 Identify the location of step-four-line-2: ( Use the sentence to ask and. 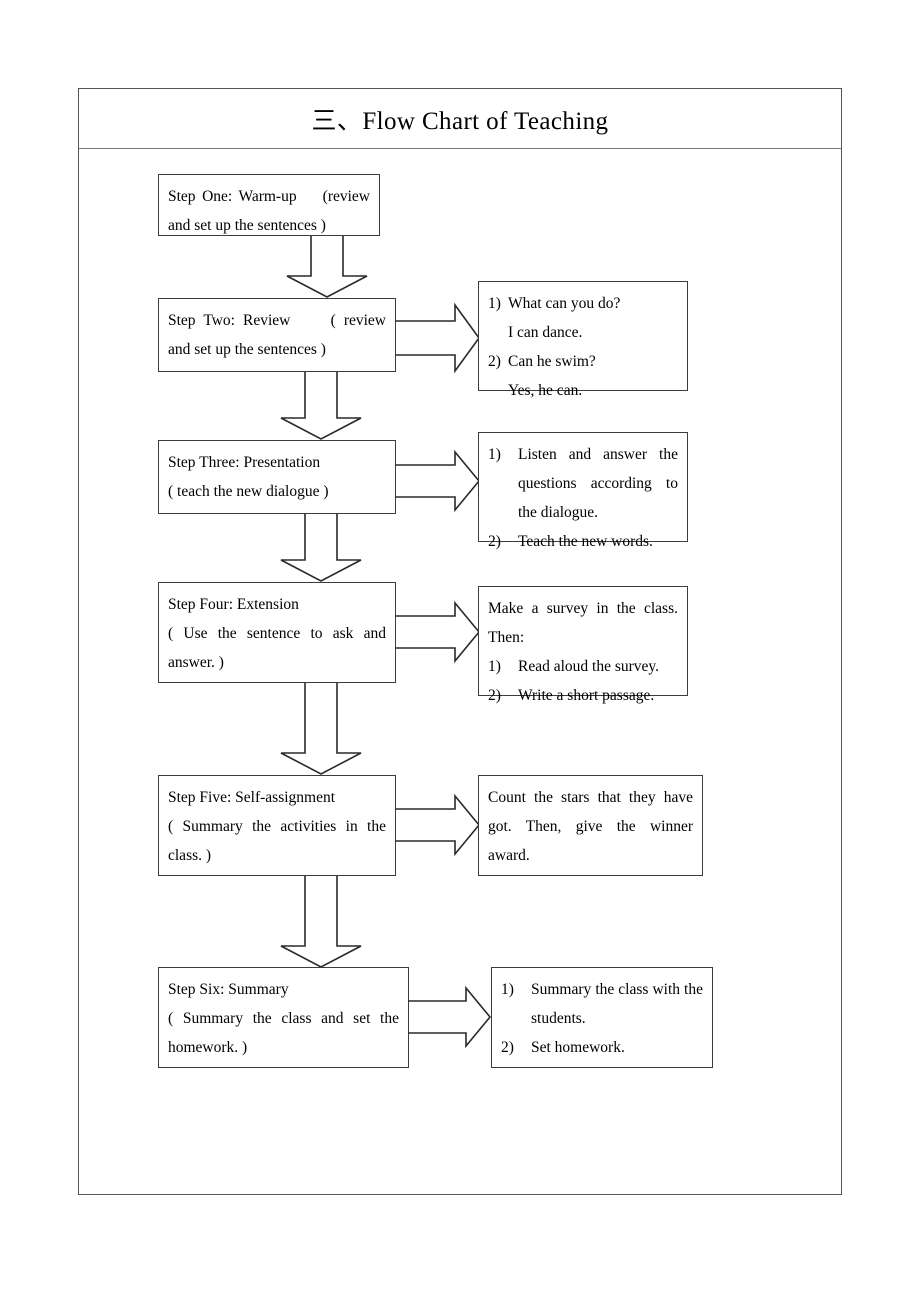
(277, 633).